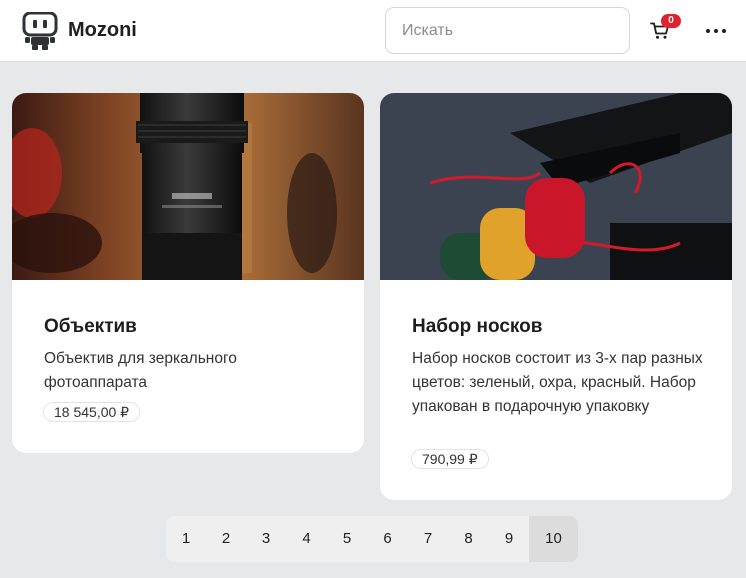 The width and height of the screenshot is (746, 578). I want to click on page-button-3: 3, so click(266, 539).